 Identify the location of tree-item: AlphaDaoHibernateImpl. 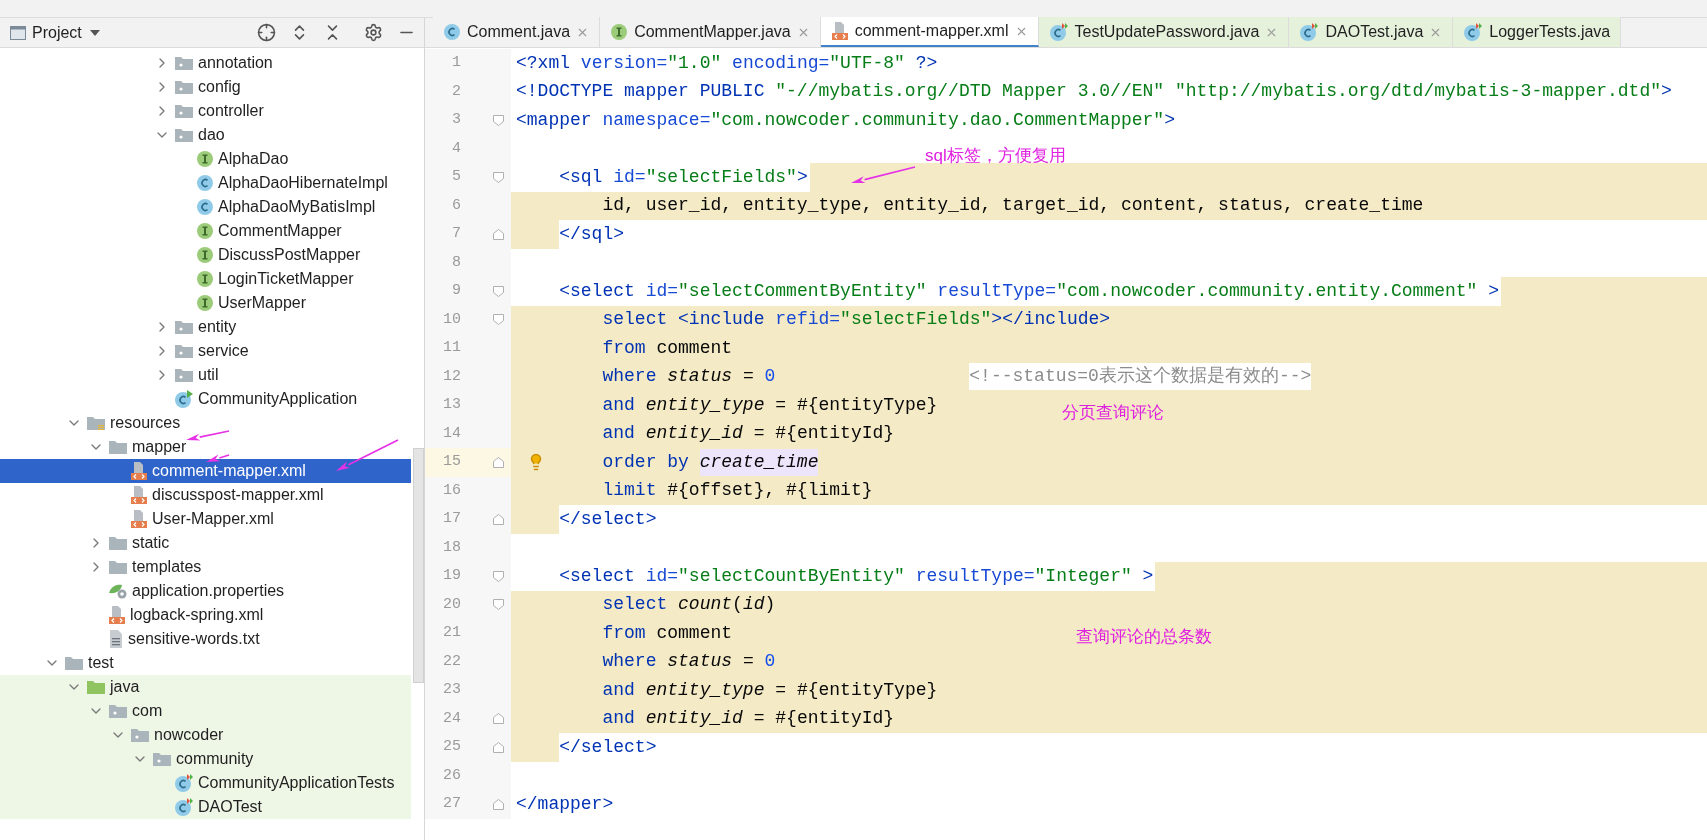
(205, 183).